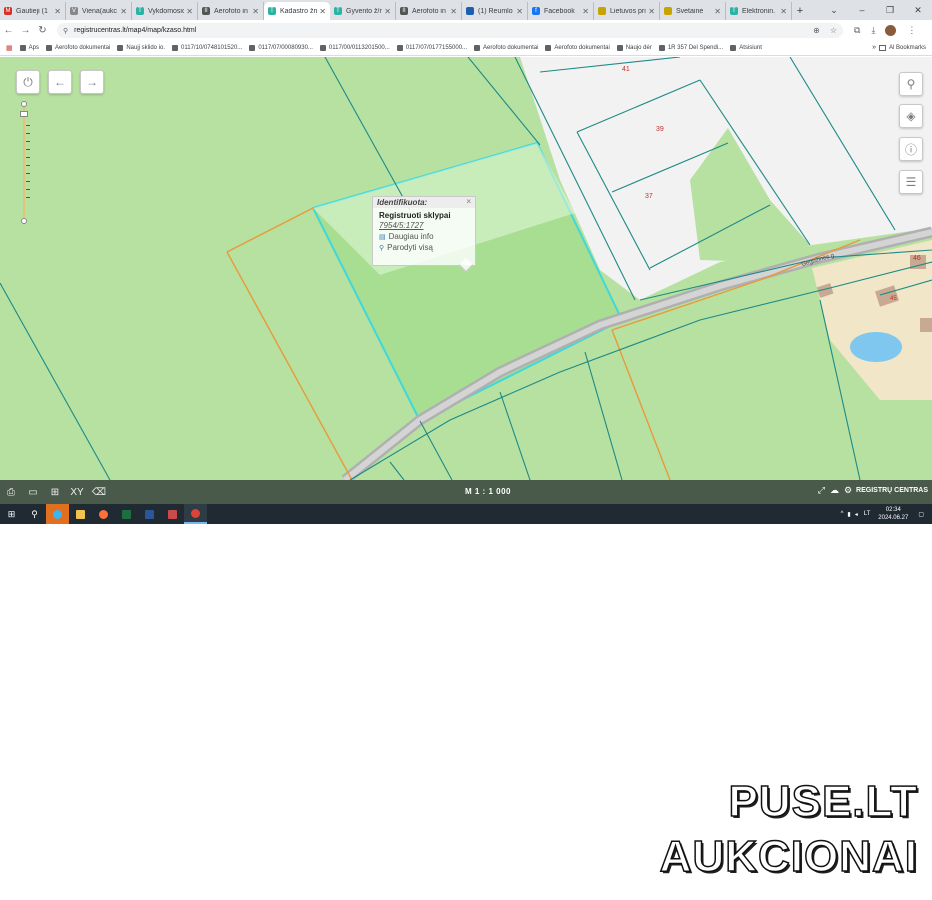 The height and width of the screenshot is (900, 932). I want to click on zoom-track, so click(24, 162).